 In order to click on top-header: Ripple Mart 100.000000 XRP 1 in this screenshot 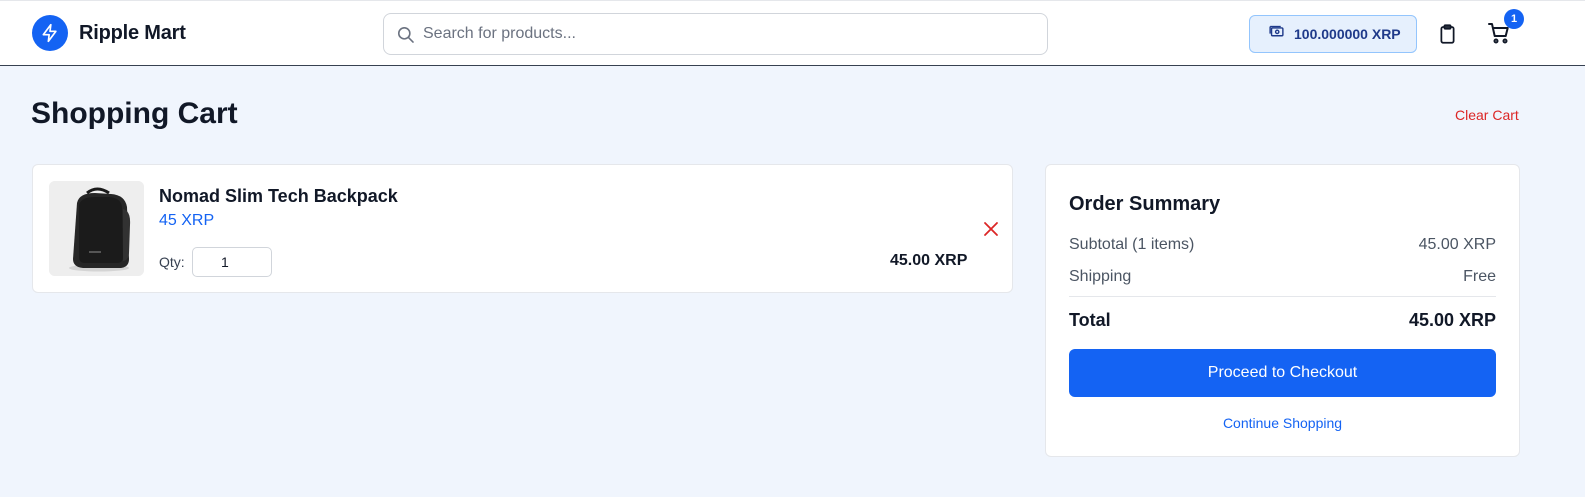, I will do `click(792, 33)`.